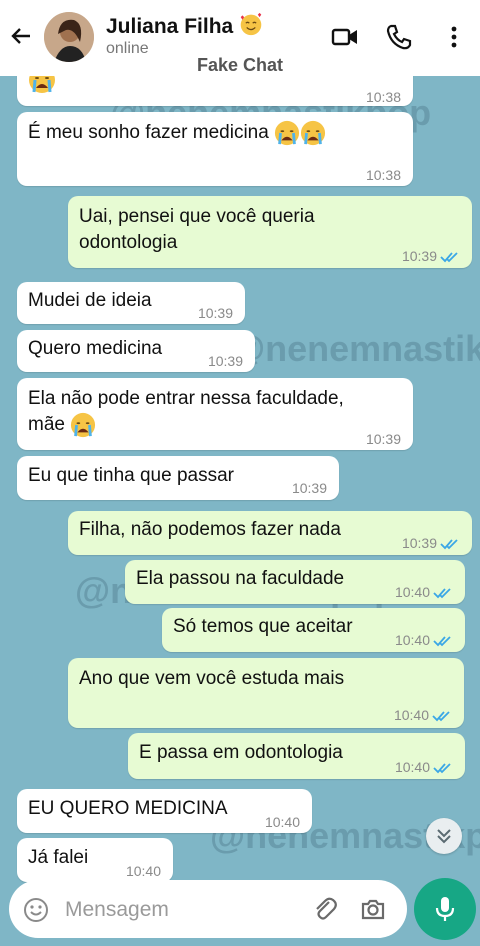  What do you see at coordinates (128, 808) in the screenshot?
I see `message-text: EU QUERO MEDICINA` at bounding box center [128, 808].